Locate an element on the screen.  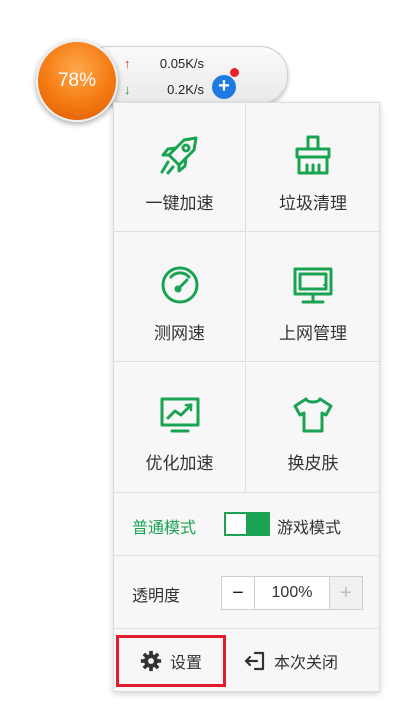
opacity-value: 100% is located at coordinates (292, 593).